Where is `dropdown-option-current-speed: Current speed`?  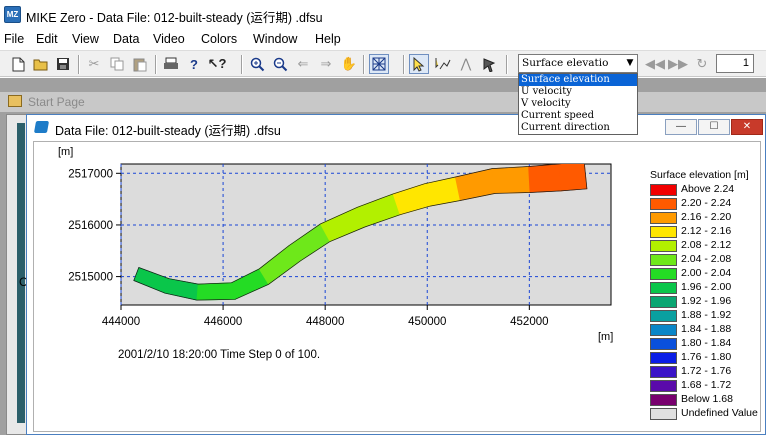
dropdown-option-current-speed: Current speed is located at coordinates (578, 116).